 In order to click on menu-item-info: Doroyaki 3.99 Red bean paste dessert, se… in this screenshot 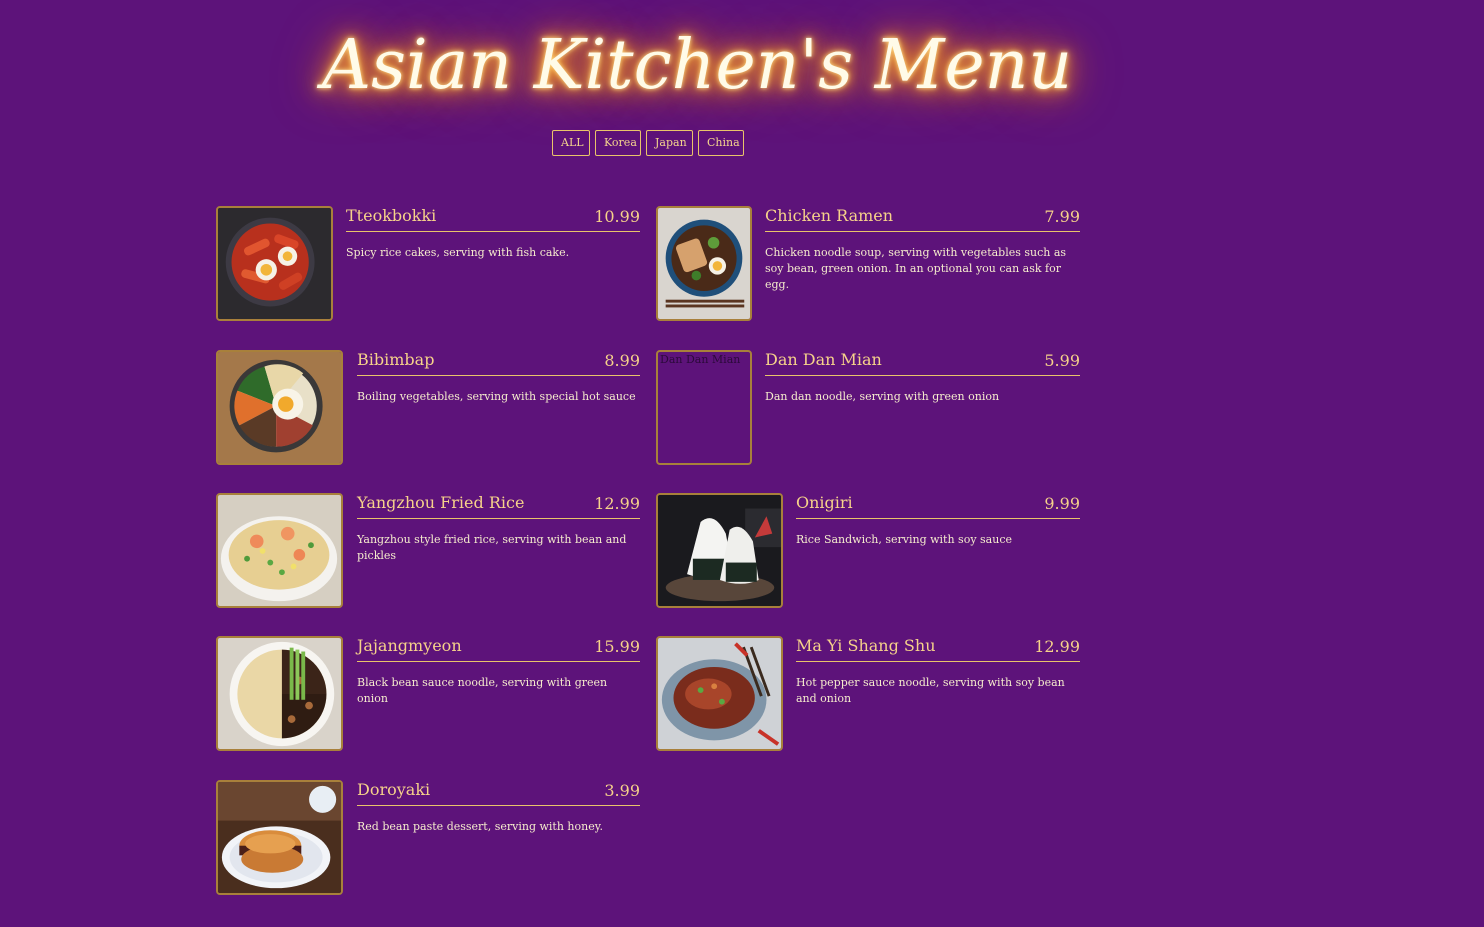, I will do `click(498, 807)`.